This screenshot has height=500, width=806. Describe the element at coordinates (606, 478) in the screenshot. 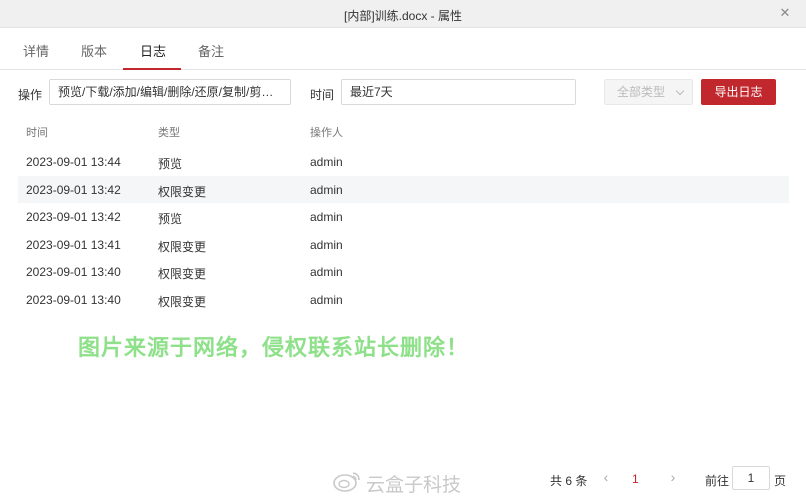

I see `chevron-left-icon: ‹` at that location.